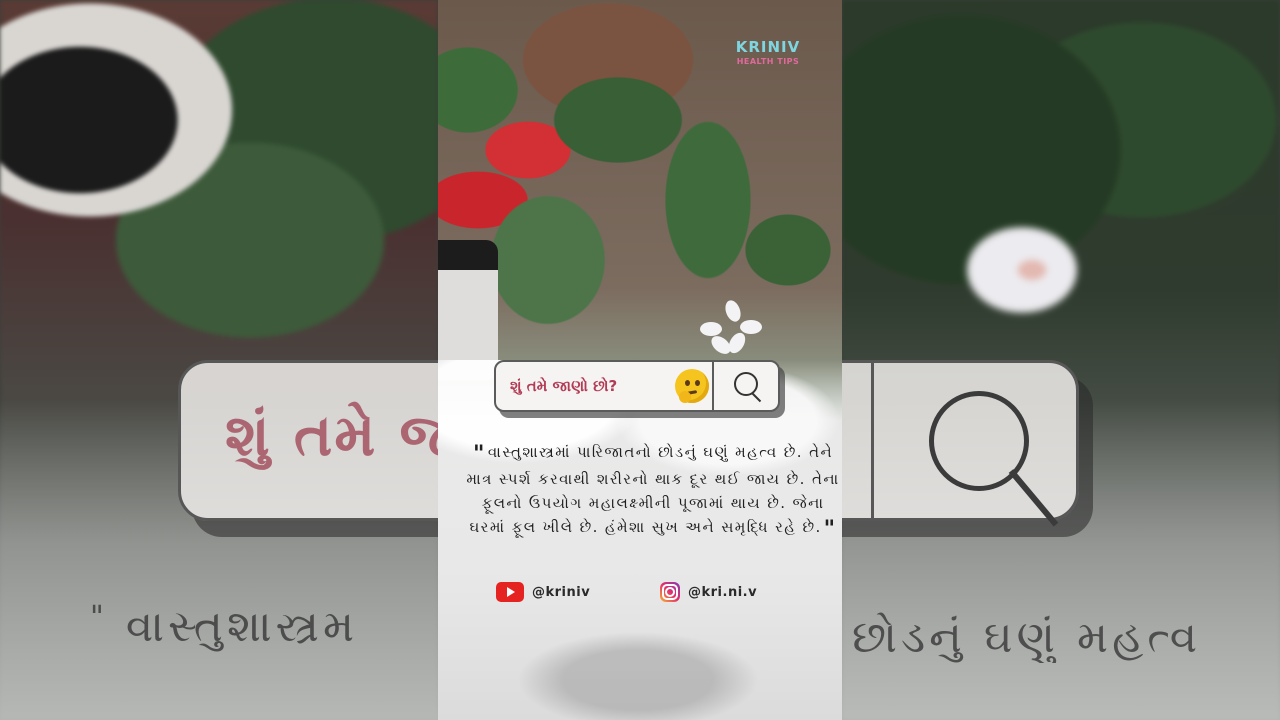 The height and width of the screenshot is (720, 1280). I want to click on youtube-handle-link: @kriniv, so click(543, 592).